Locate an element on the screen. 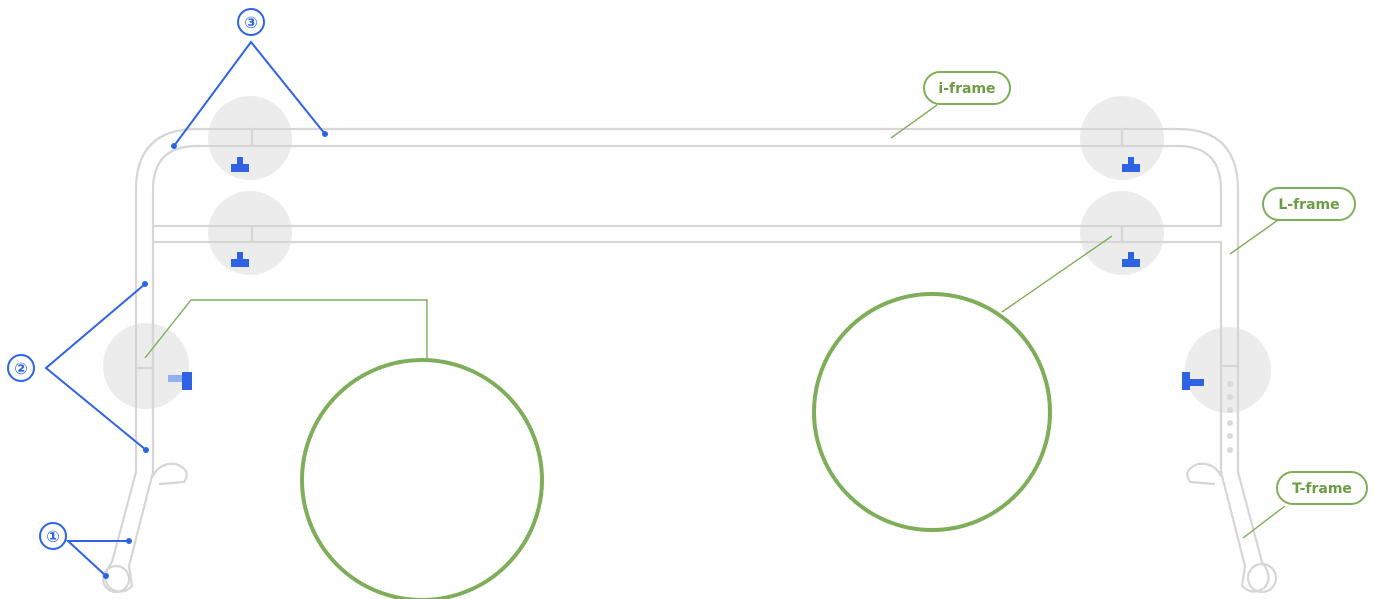  callout-badge-one: ① is located at coordinates (53, 536).